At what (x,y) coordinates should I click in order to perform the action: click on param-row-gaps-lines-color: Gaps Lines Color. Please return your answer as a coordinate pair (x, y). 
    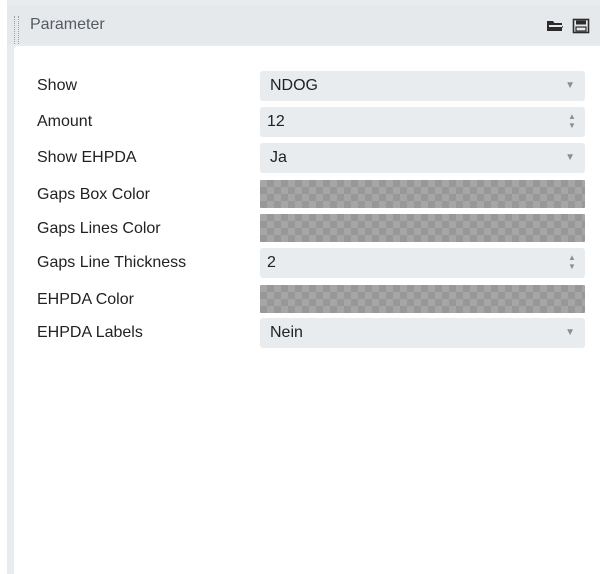
    Looking at the image, I should click on (307, 229).